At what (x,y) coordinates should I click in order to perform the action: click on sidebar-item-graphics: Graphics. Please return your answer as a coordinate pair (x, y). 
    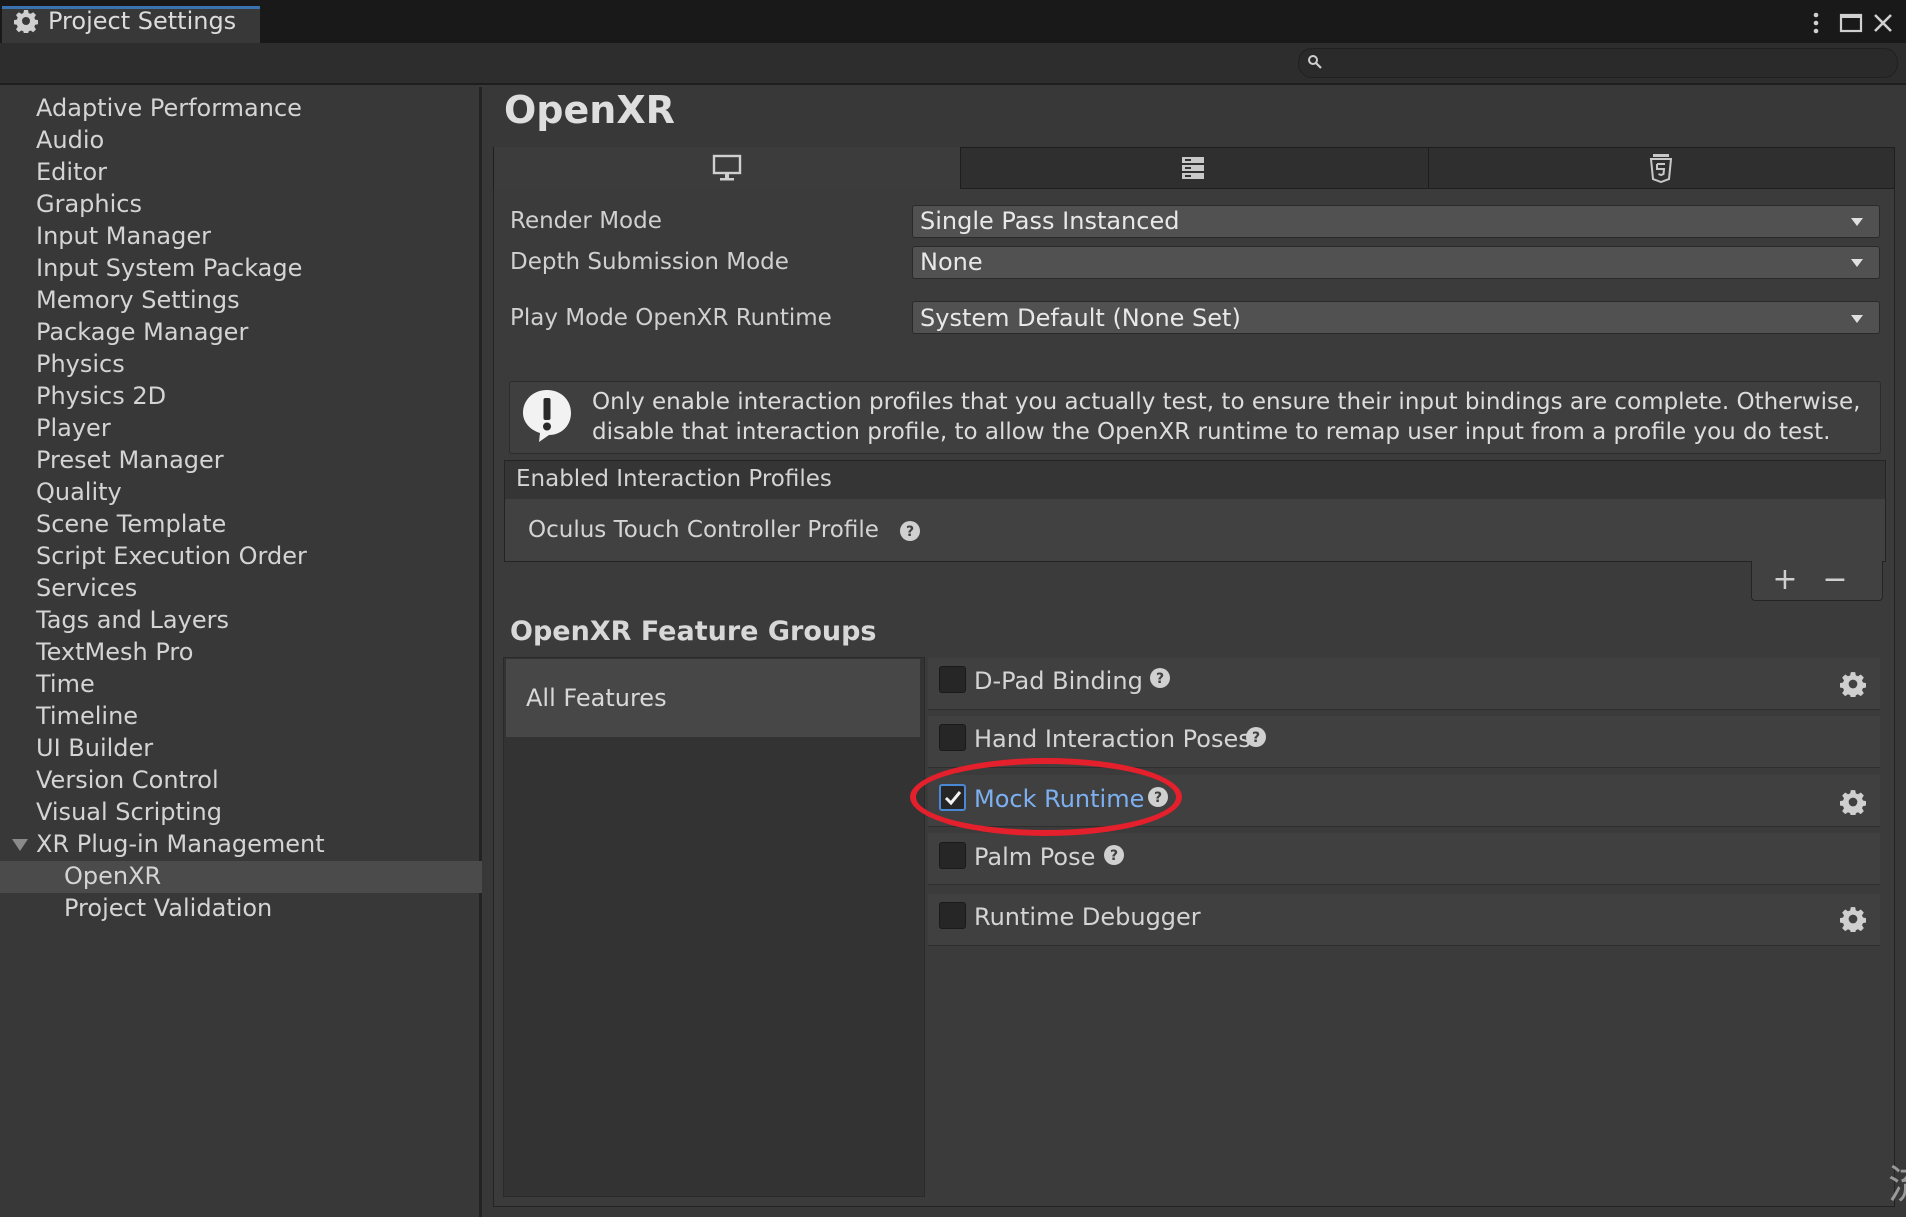
    Looking at the image, I should click on (89, 204).